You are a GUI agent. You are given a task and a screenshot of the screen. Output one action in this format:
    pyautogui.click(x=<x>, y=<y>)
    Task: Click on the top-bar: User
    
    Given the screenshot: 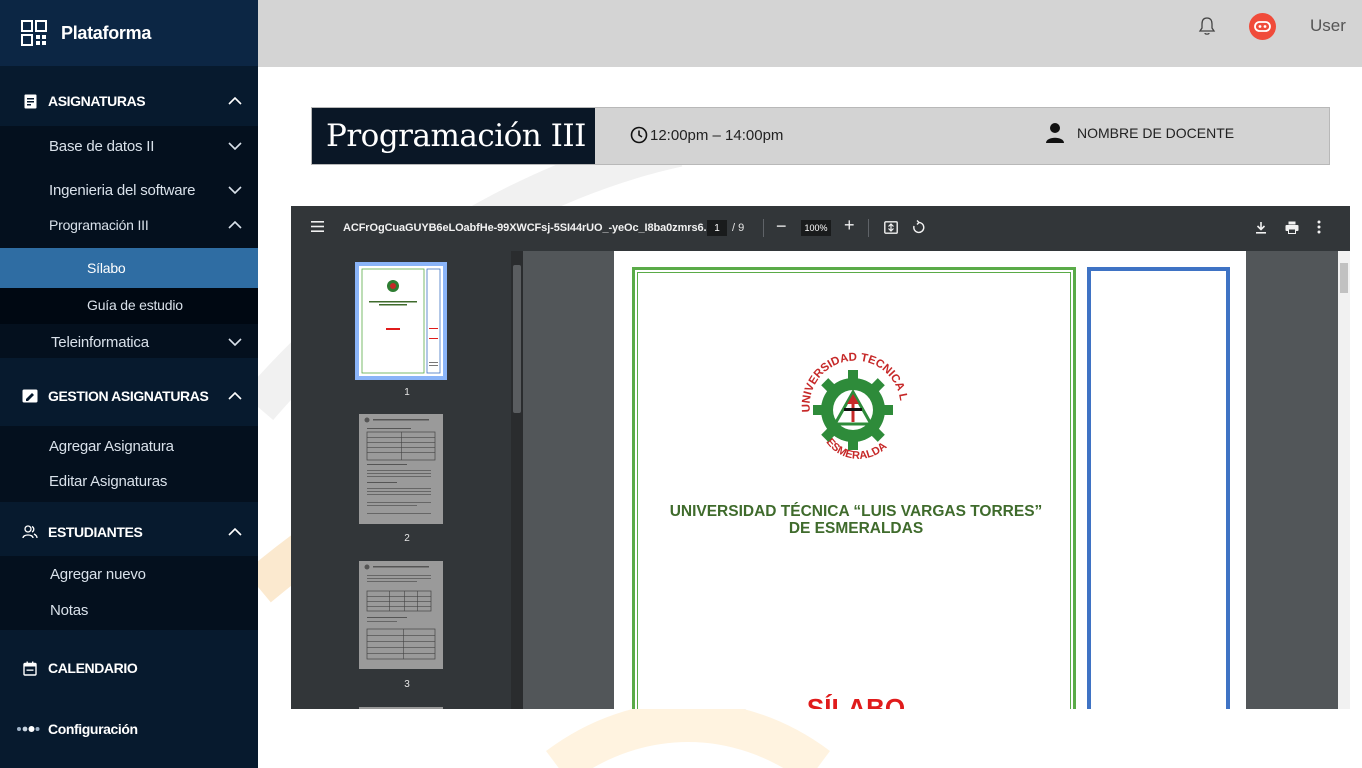 What is the action you would take?
    pyautogui.click(x=810, y=33)
    